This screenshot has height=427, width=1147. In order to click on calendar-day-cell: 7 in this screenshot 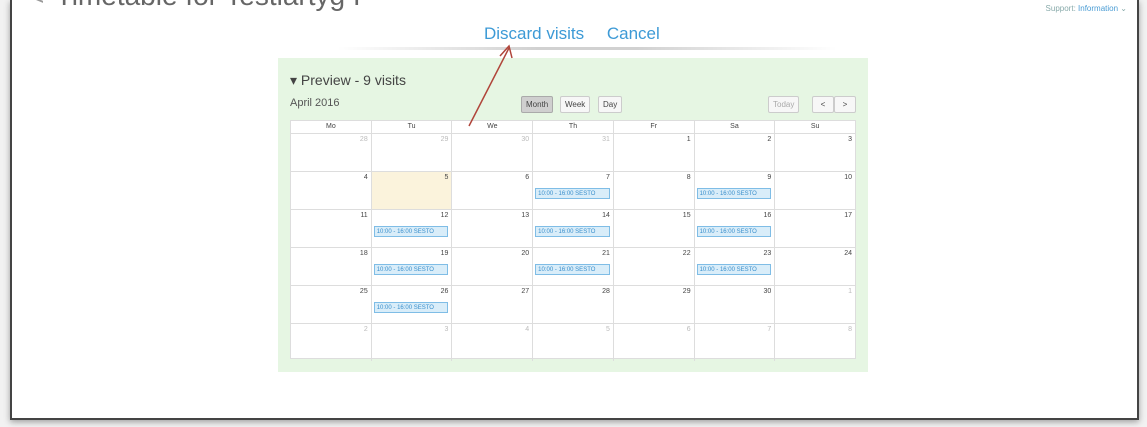, I will do `click(735, 342)`.